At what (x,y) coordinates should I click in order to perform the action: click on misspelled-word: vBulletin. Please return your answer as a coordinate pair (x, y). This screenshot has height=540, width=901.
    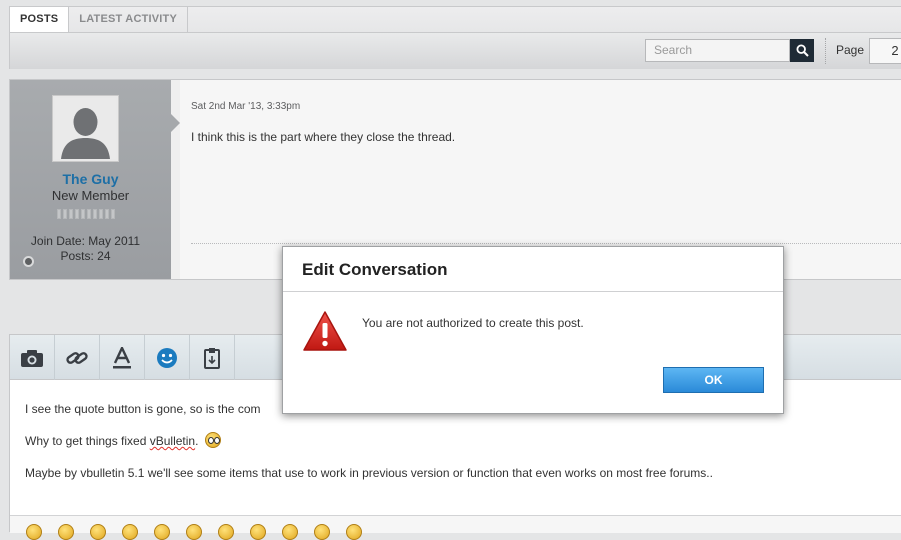
    Looking at the image, I should click on (172, 441).